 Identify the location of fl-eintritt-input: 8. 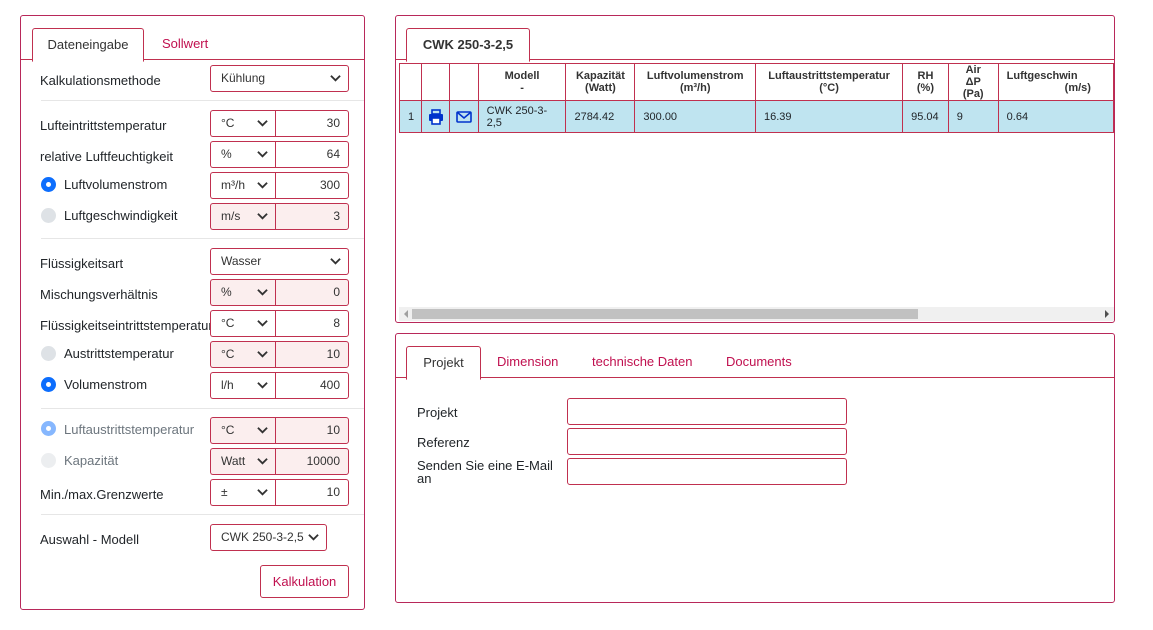
(312, 323).